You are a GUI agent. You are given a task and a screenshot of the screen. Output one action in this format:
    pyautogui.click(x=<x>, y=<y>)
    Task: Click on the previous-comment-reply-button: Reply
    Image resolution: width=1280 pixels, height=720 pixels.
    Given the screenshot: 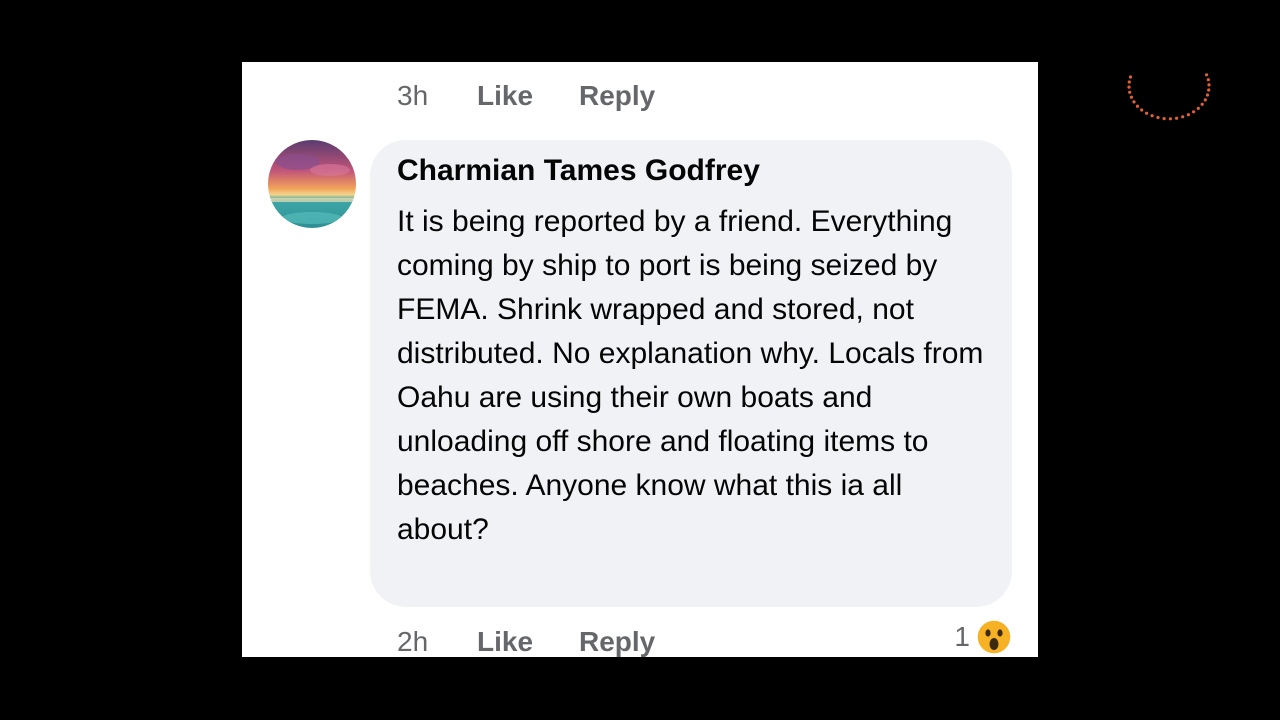 What is the action you would take?
    pyautogui.click(x=629, y=96)
    